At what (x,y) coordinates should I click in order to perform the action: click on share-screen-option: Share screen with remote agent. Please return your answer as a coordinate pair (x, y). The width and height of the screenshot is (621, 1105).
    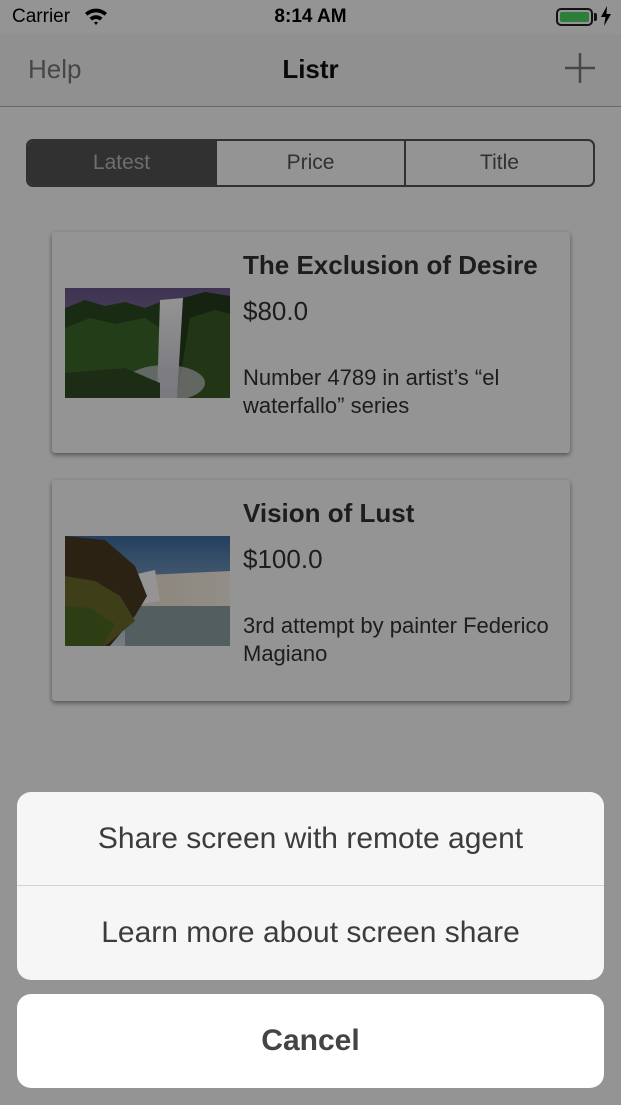
    Looking at the image, I should click on (310, 839).